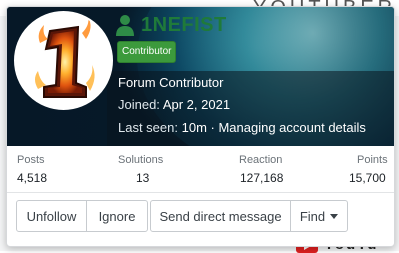 This screenshot has width=399, height=253. I want to click on username-link: 1NEFIST, so click(184, 25).